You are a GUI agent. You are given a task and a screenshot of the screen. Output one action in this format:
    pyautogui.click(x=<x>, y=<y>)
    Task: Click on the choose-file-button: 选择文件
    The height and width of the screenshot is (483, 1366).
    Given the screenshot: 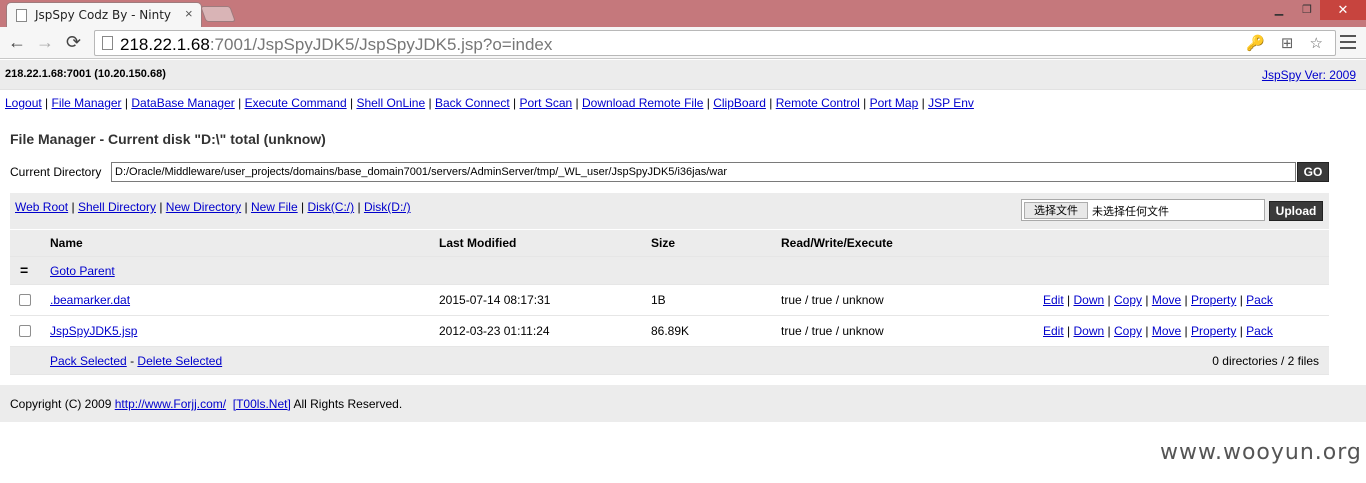 What is the action you would take?
    pyautogui.click(x=1056, y=210)
    